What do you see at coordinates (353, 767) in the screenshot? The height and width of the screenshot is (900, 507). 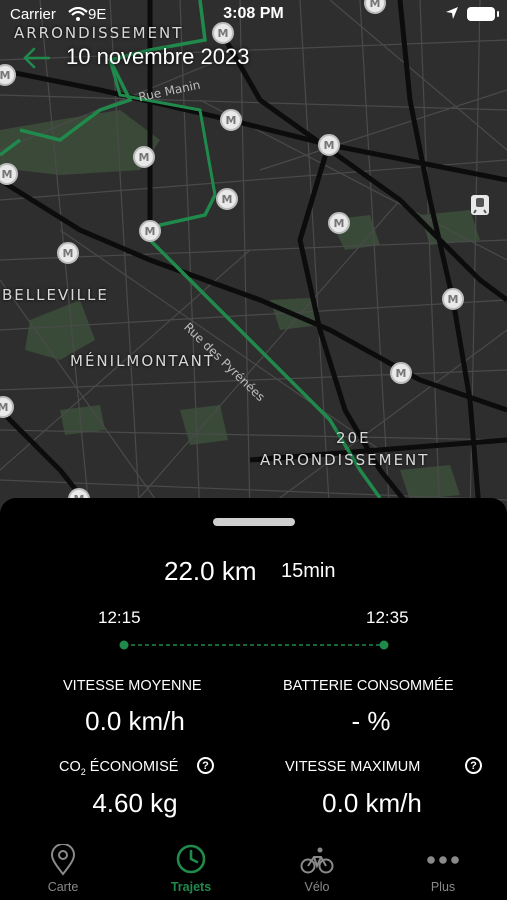 I see `max-speed-label: VITESSE MAXIMUM` at bounding box center [353, 767].